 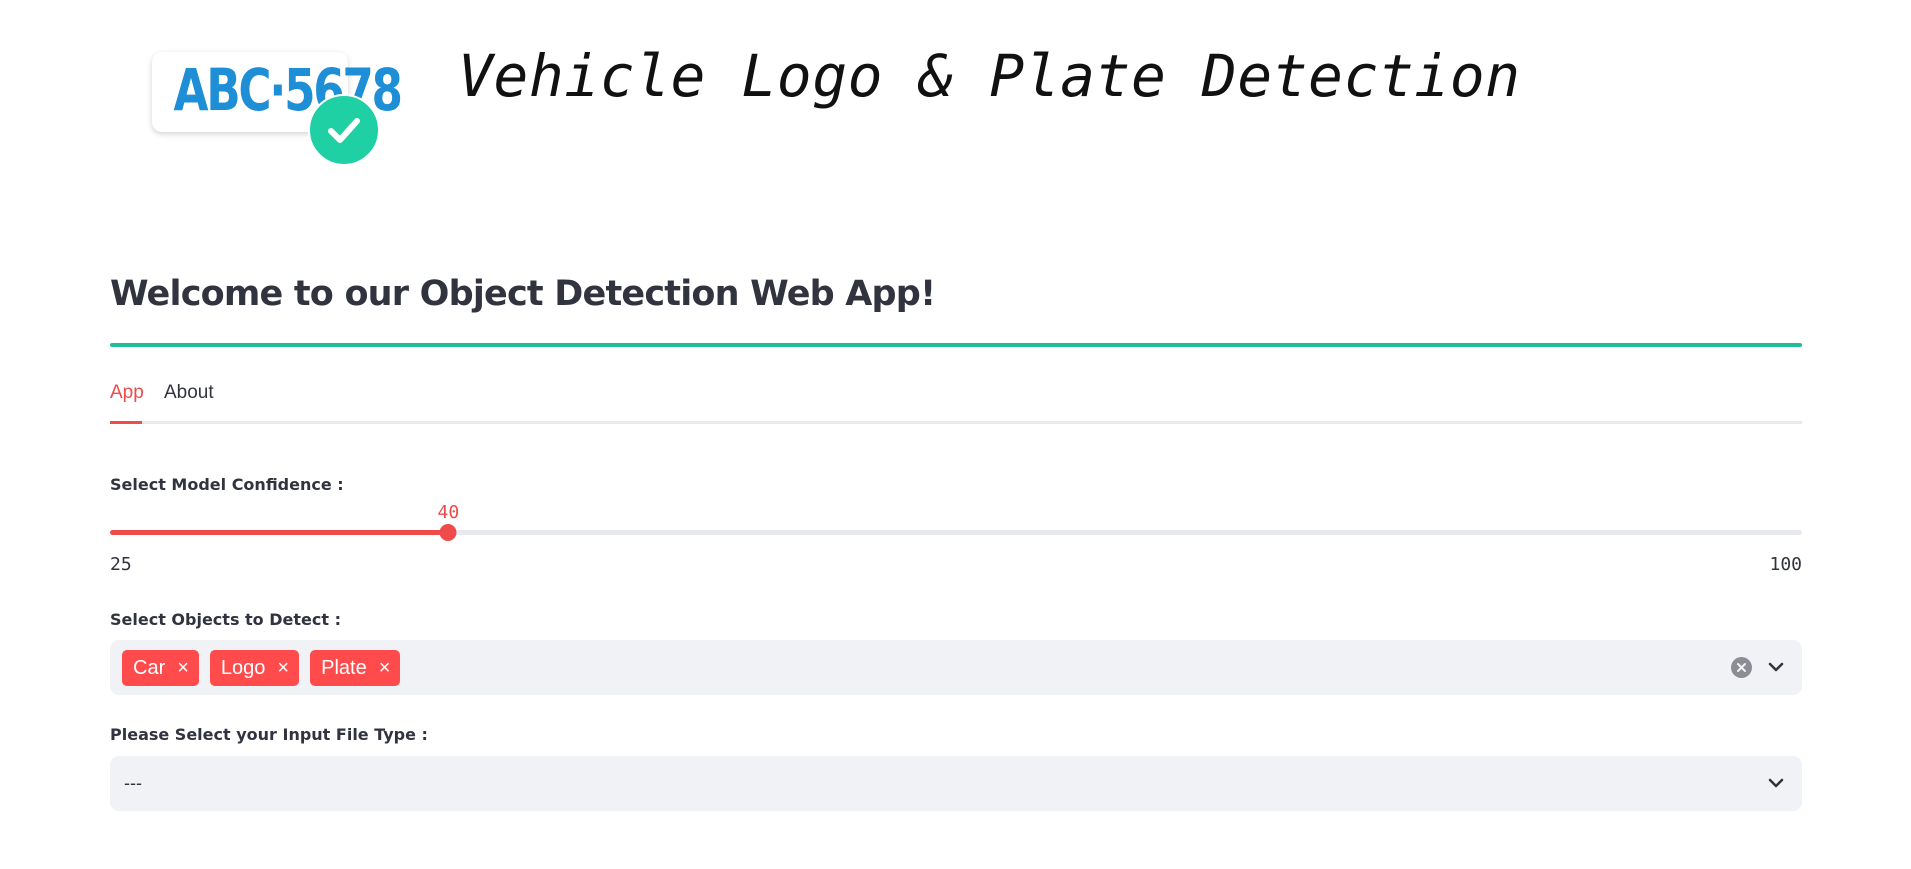 I want to click on slider-track, so click(x=956, y=532).